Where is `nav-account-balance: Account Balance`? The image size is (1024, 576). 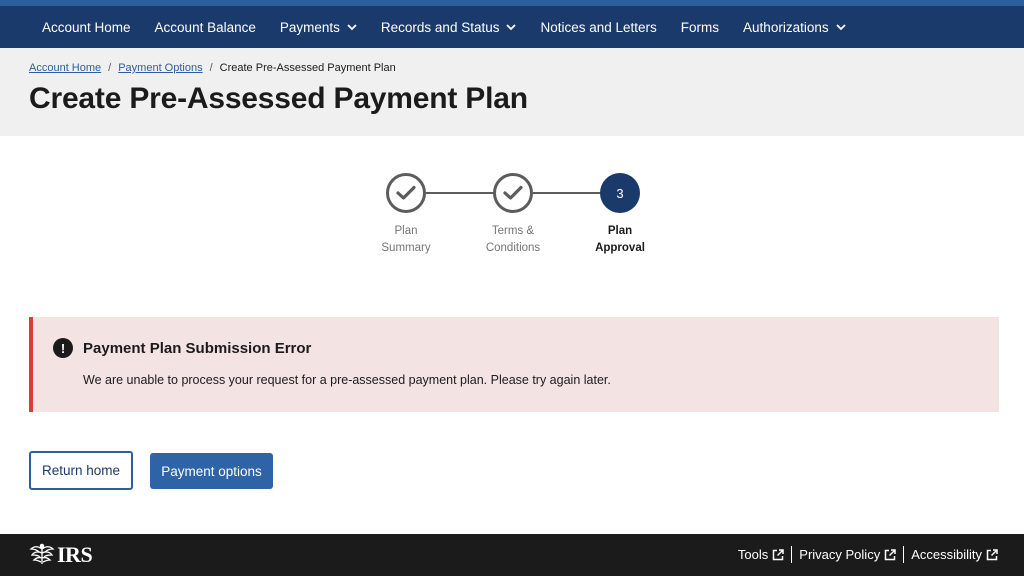
nav-account-balance: Account Balance is located at coordinates (205, 27).